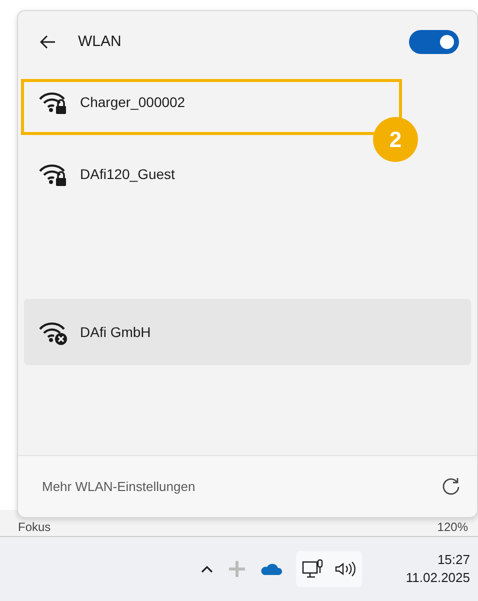 This screenshot has height=601, width=478. Describe the element at coordinates (453, 560) in the screenshot. I see `clock-time: 15:27` at that location.